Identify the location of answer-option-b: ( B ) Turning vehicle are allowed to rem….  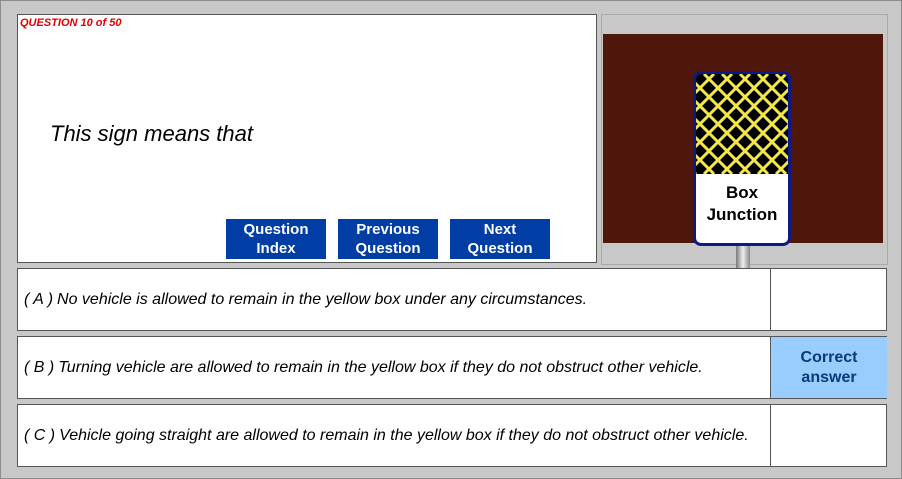
(452, 367).